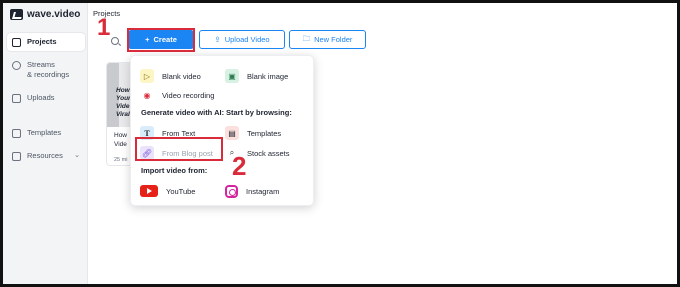  Describe the element at coordinates (147, 76) in the screenshot. I see `play-icon: ▷` at that location.